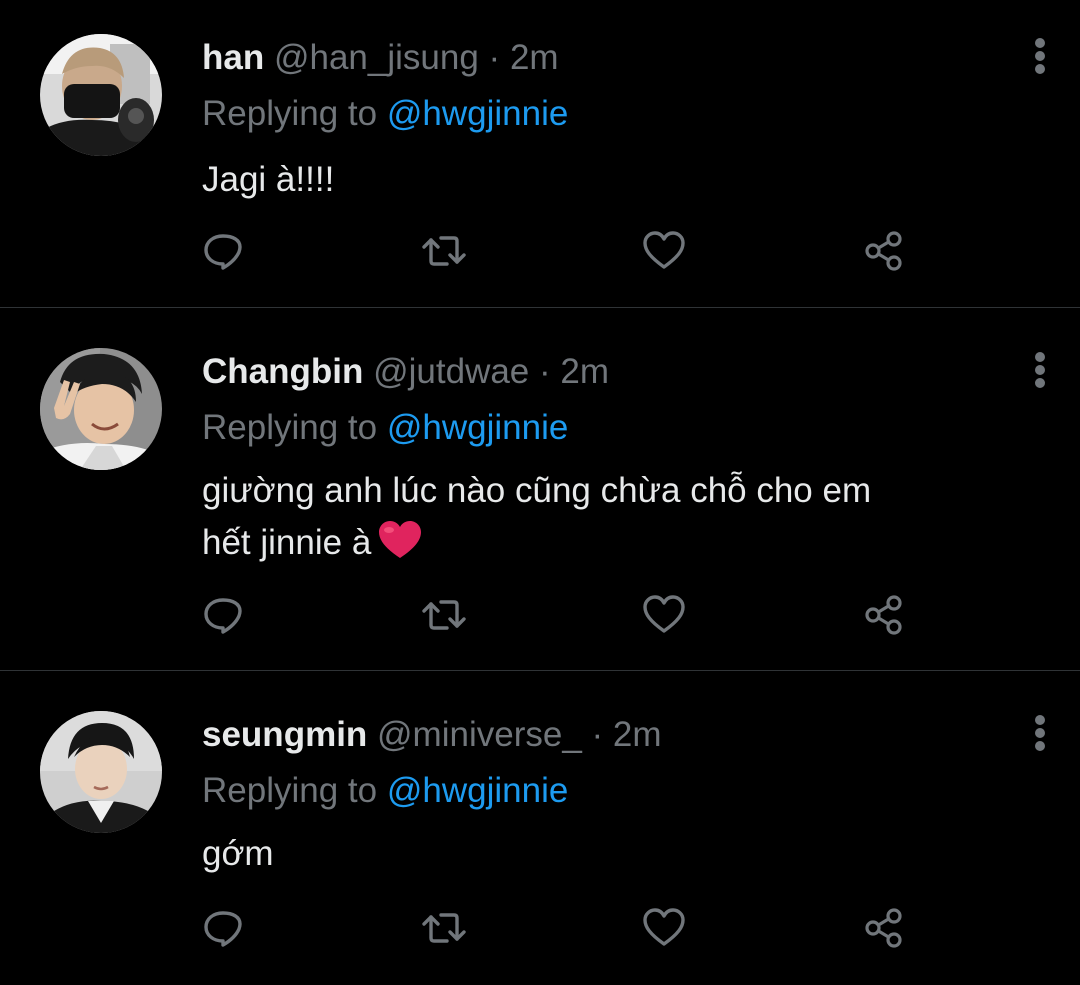  Describe the element at coordinates (268, 179) in the screenshot. I see `tweet-text-line: Jagi à!!!!` at that location.